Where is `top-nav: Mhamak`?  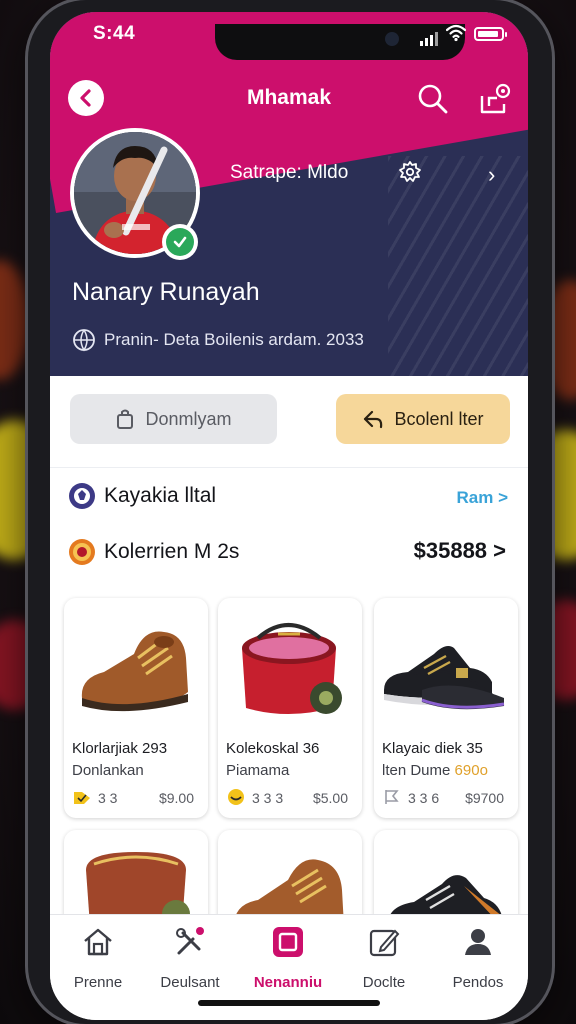 top-nav: Mhamak is located at coordinates (289, 98).